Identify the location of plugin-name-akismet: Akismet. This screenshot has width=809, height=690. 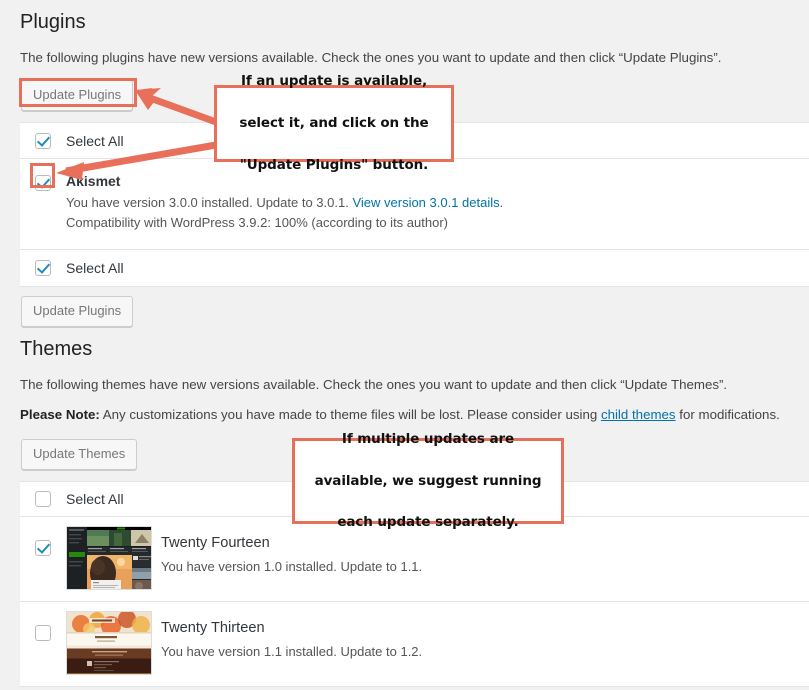
(93, 181).